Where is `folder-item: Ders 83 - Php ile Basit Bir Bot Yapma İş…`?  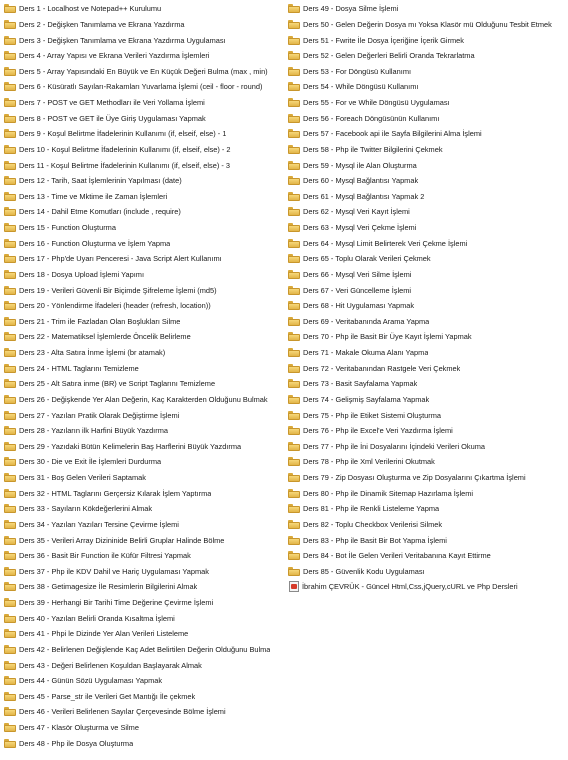 folder-item: Ders 83 - Php ile Basit Bir Bot Yapma İş… is located at coordinates (428, 540).